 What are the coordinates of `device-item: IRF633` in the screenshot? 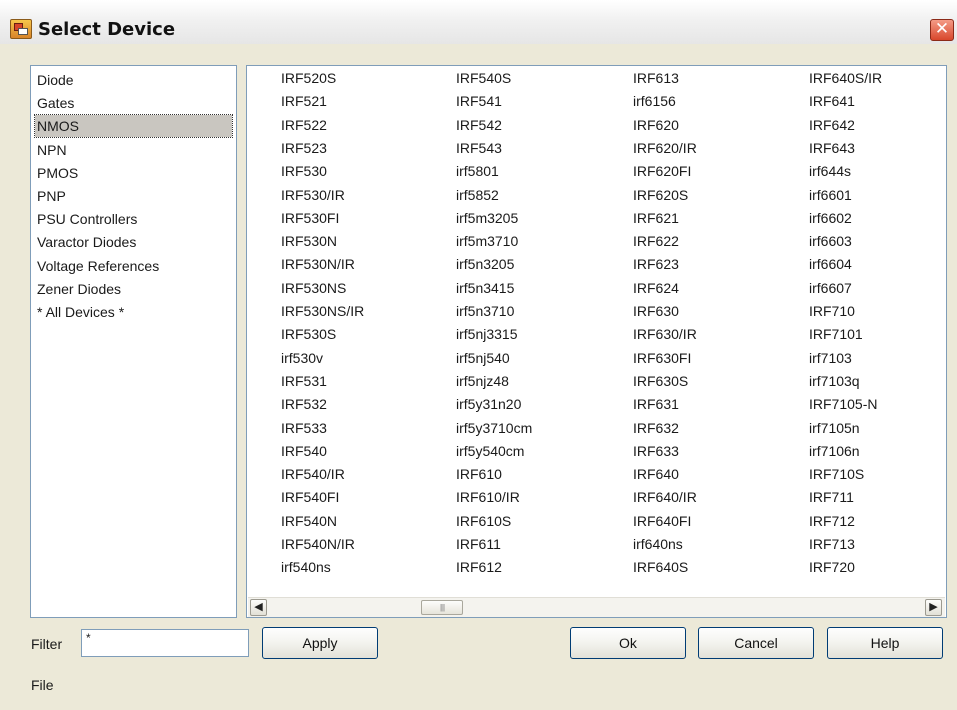 It's located at (656, 451).